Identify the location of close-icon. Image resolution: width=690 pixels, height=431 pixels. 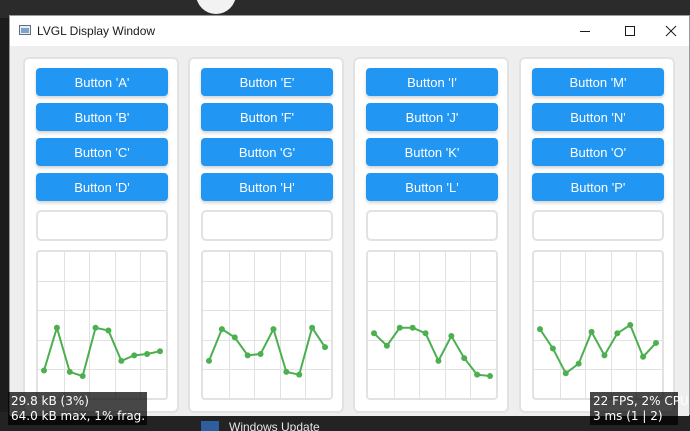
(671, 31).